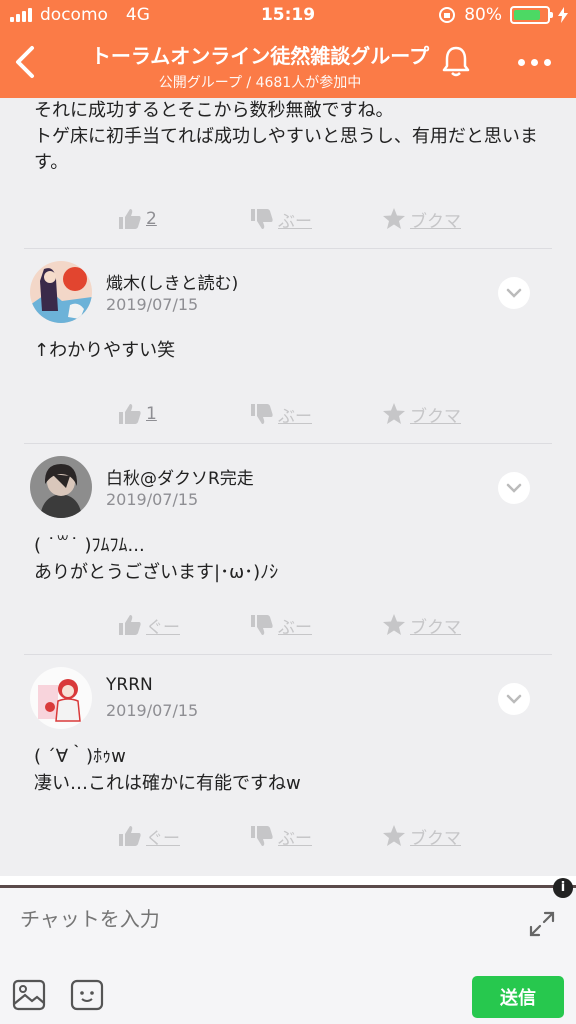  Describe the element at coordinates (172, 281) in the screenshot. I see `commenter-name: 熾木(しきと読む)` at that location.